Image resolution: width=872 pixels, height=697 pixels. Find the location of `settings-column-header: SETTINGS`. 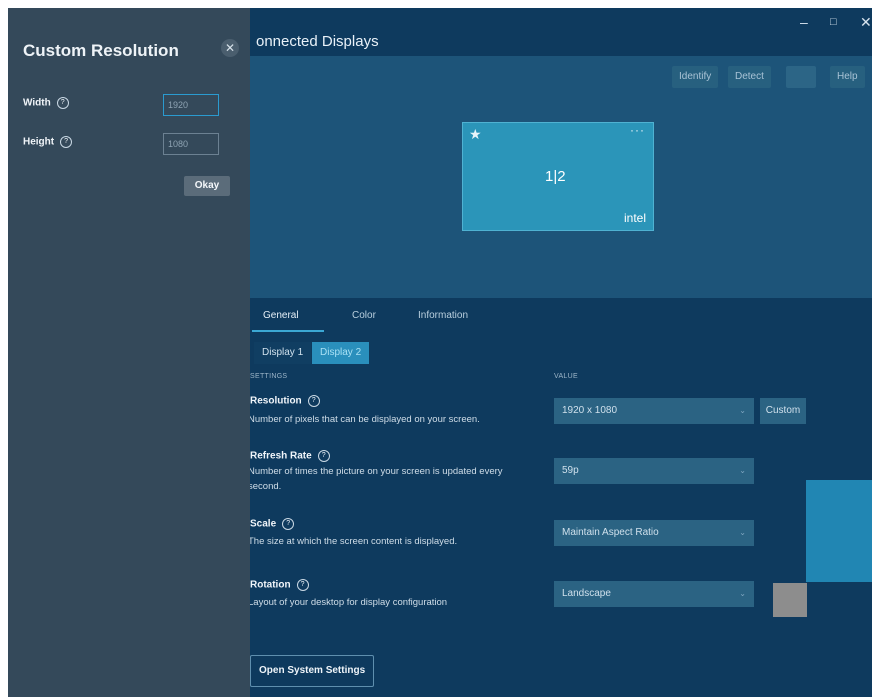

settings-column-header: SETTINGS is located at coordinates (269, 376).